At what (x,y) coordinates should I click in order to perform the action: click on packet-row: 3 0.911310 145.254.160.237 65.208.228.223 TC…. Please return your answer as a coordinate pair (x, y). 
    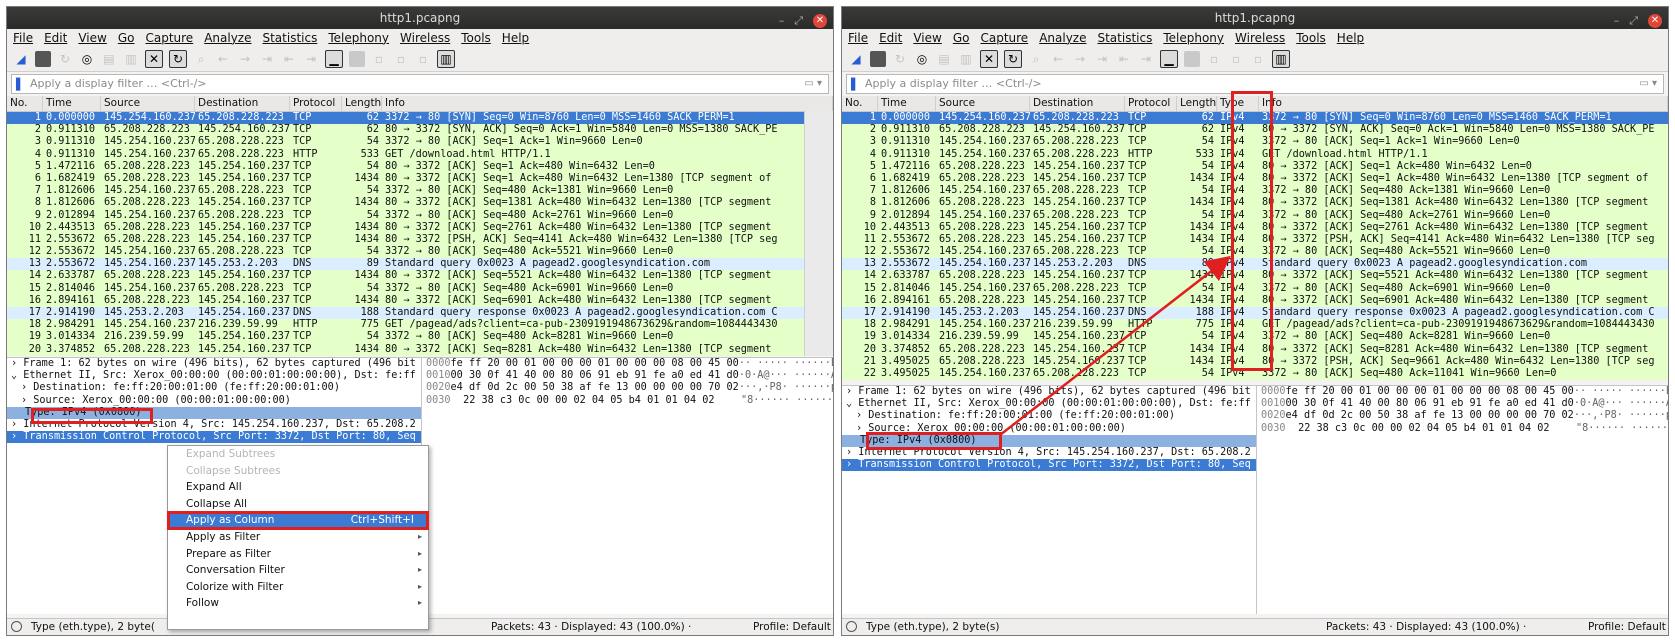
    Looking at the image, I should click on (1255, 142).